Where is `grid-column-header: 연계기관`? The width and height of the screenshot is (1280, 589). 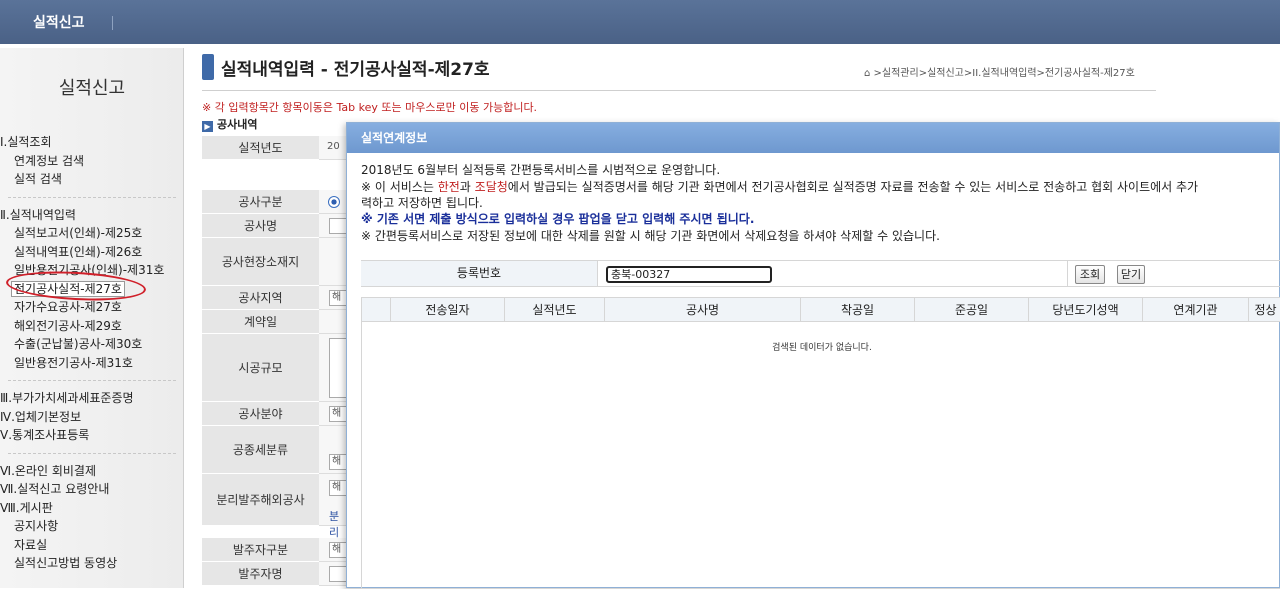 grid-column-header: 연계기관 is located at coordinates (1195, 310).